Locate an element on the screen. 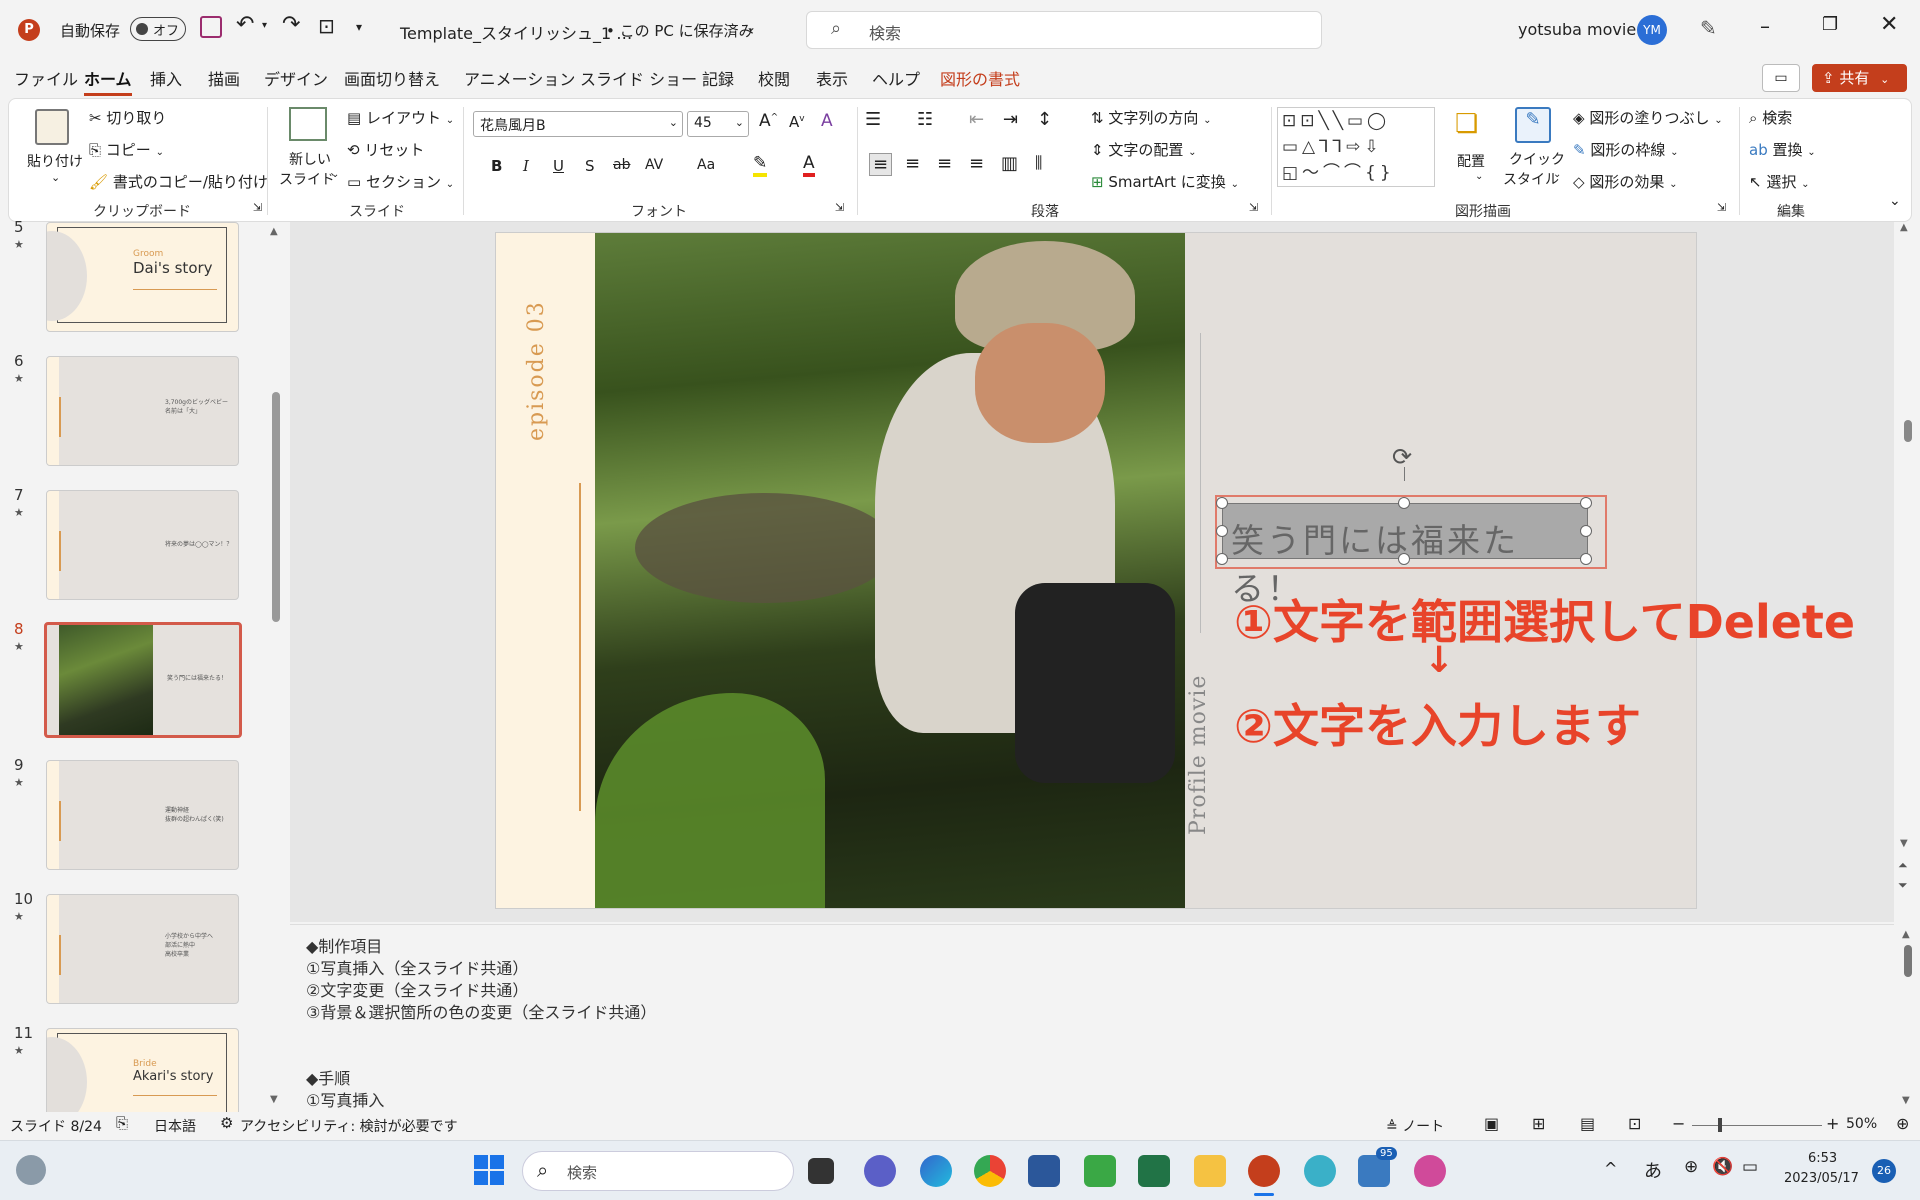  font-size-select: 45 ⌄ is located at coordinates (718, 124).